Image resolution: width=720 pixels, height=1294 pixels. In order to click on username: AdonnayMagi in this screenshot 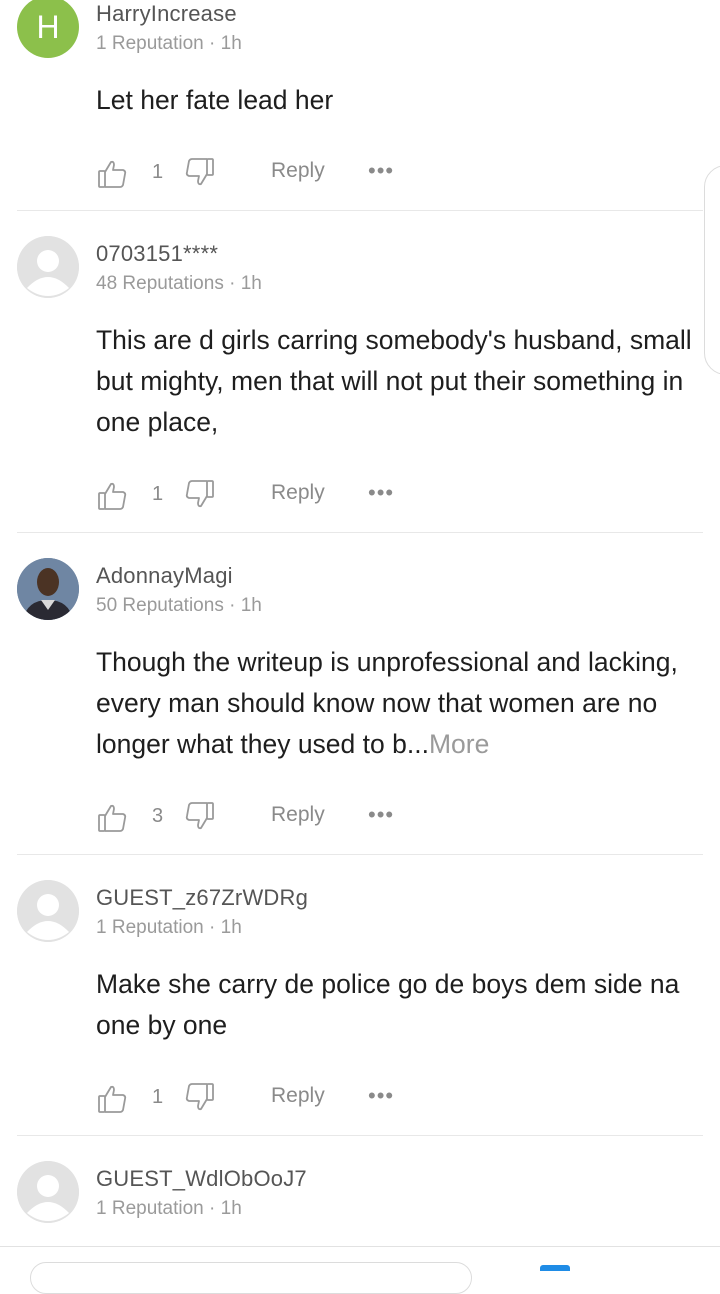, I will do `click(164, 576)`.